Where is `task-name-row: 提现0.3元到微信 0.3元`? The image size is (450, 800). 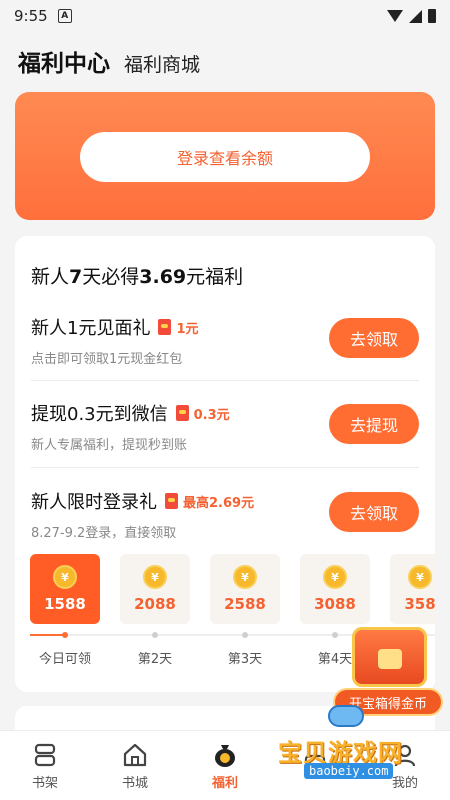 task-name-row: 提现0.3元到微信 0.3元 is located at coordinates (130, 413).